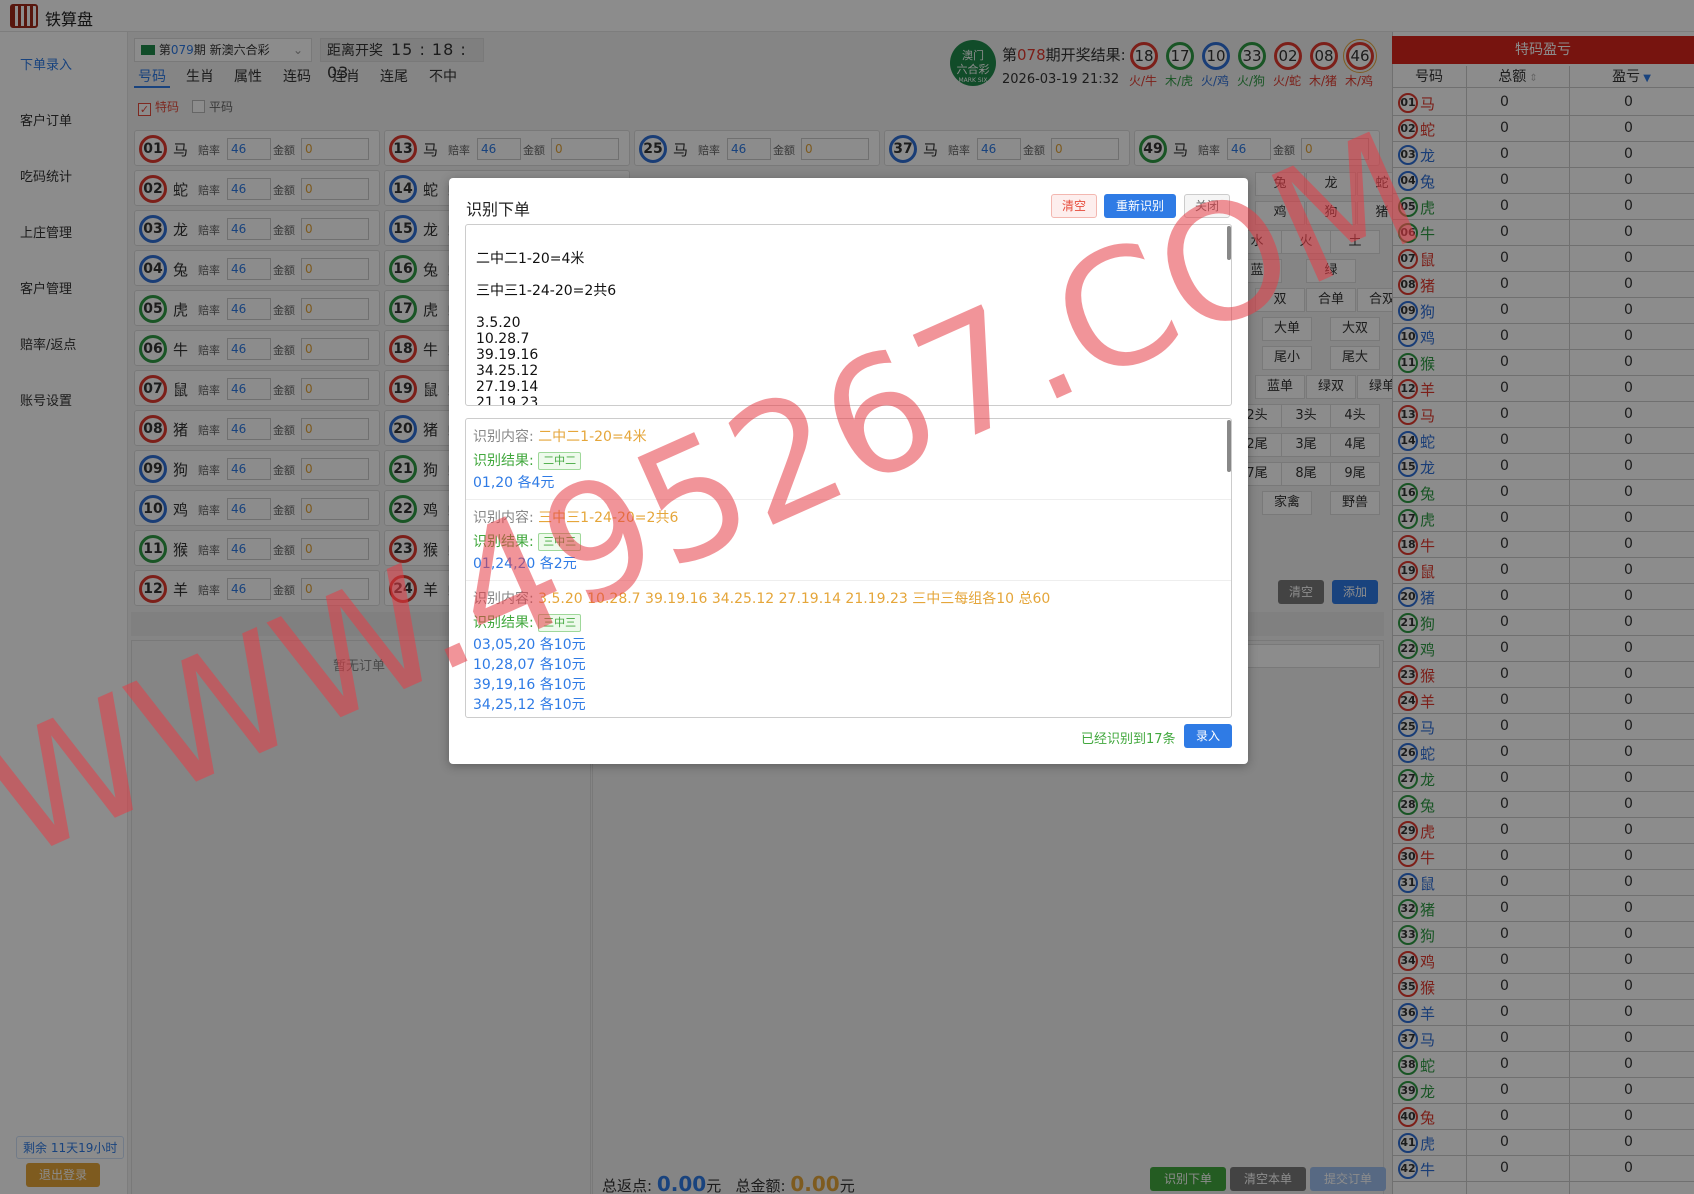  What do you see at coordinates (529, 645) in the screenshot?
I see `bet-line: 03,05,20 各10元` at bounding box center [529, 645].